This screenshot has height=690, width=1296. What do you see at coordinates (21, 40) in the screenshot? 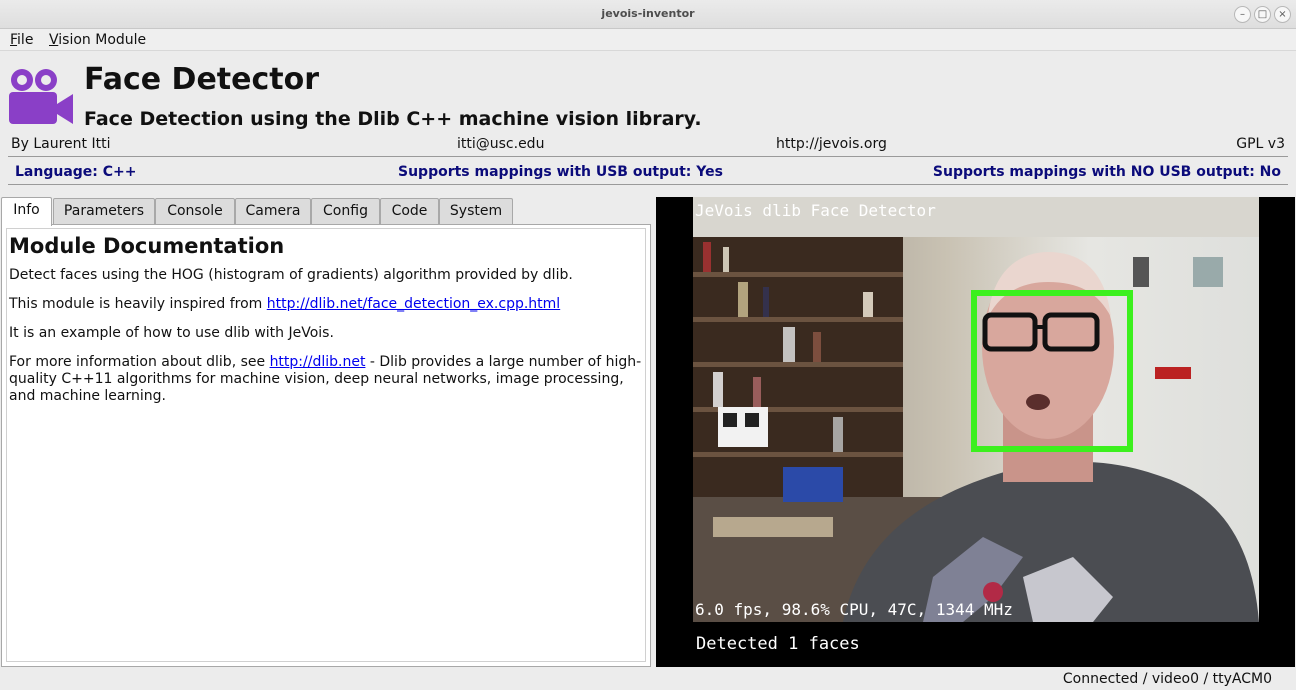
I see `menu-file: File` at bounding box center [21, 40].